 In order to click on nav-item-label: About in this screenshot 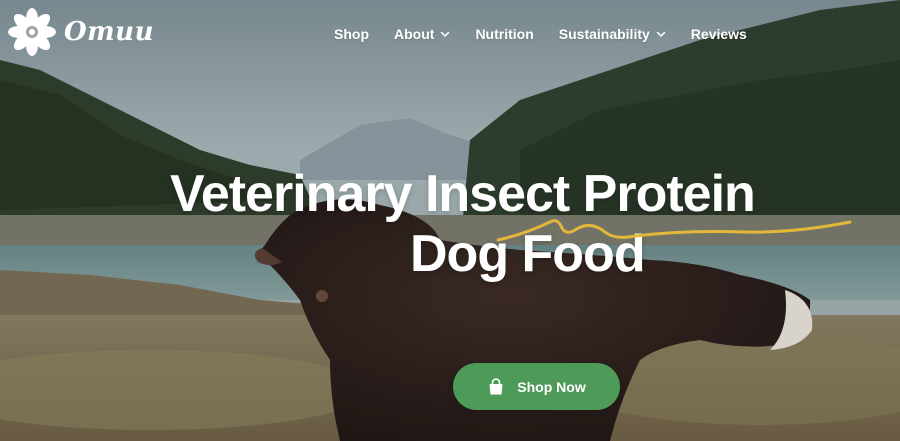, I will do `click(414, 34)`.